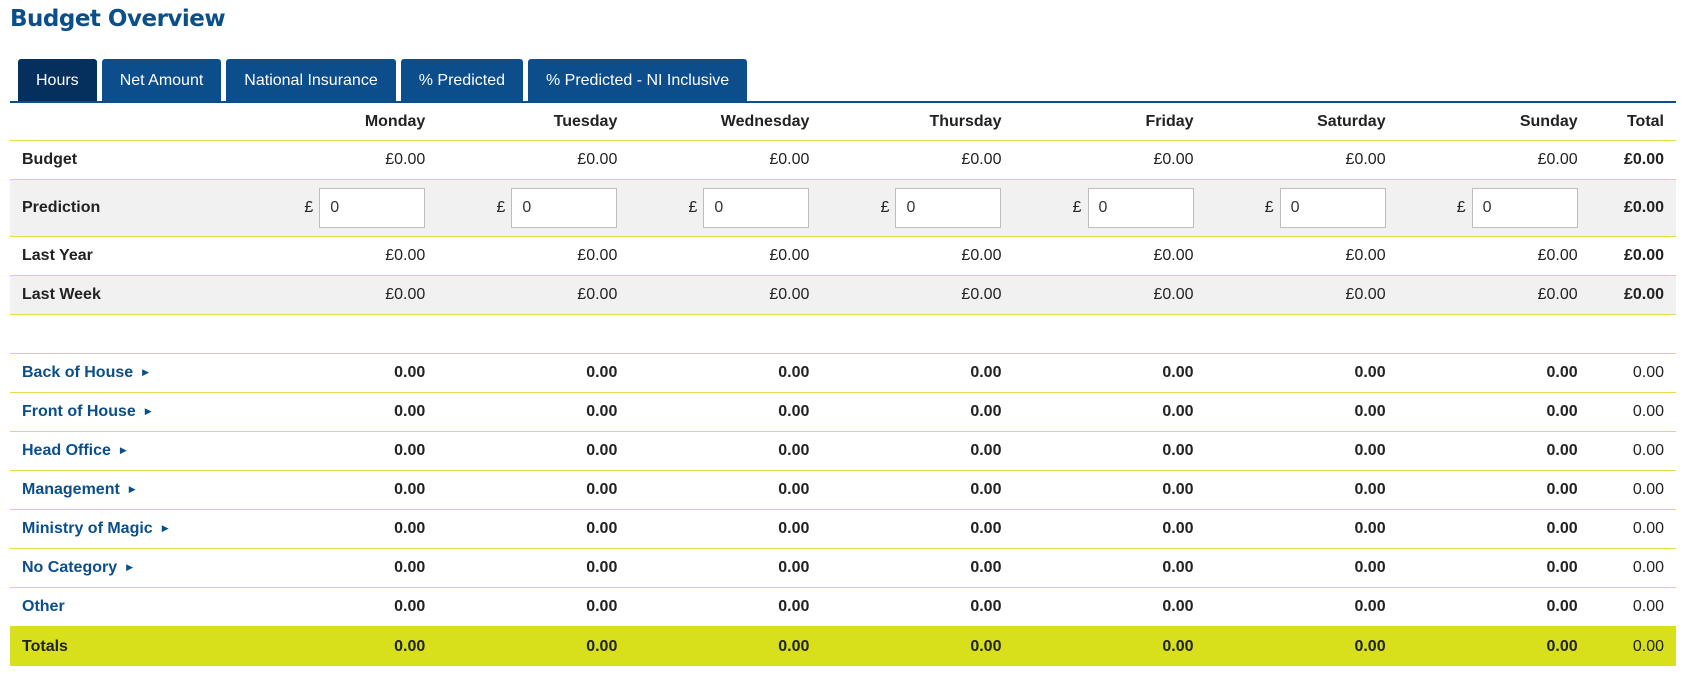 This screenshot has width=1684, height=674. Describe the element at coordinates (533, 451) in the screenshot. I see `category-head-office-tuesday: 0.00` at that location.